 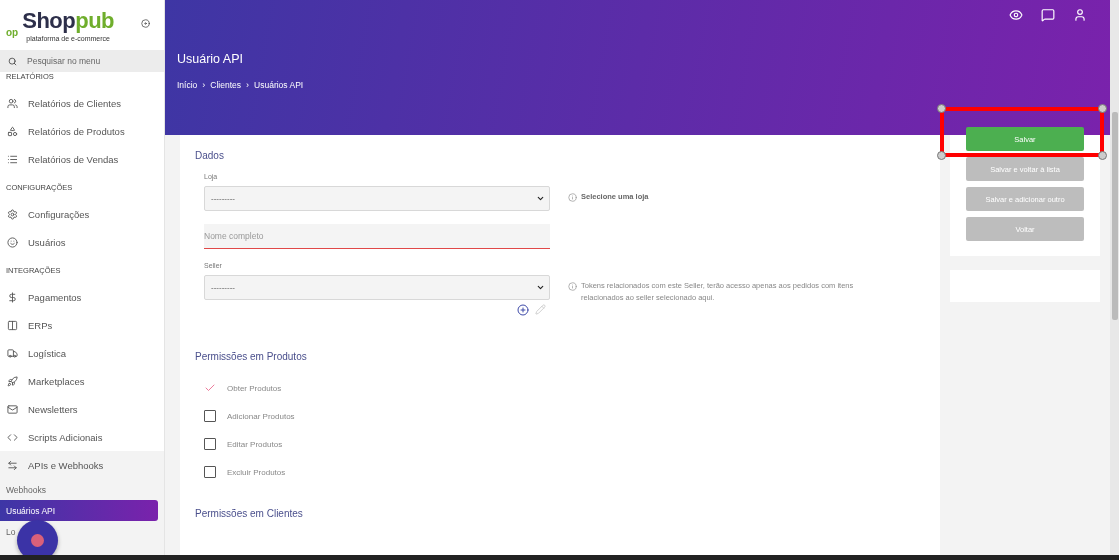 What do you see at coordinates (12, 242) in the screenshot?
I see `smile-icon` at bounding box center [12, 242].